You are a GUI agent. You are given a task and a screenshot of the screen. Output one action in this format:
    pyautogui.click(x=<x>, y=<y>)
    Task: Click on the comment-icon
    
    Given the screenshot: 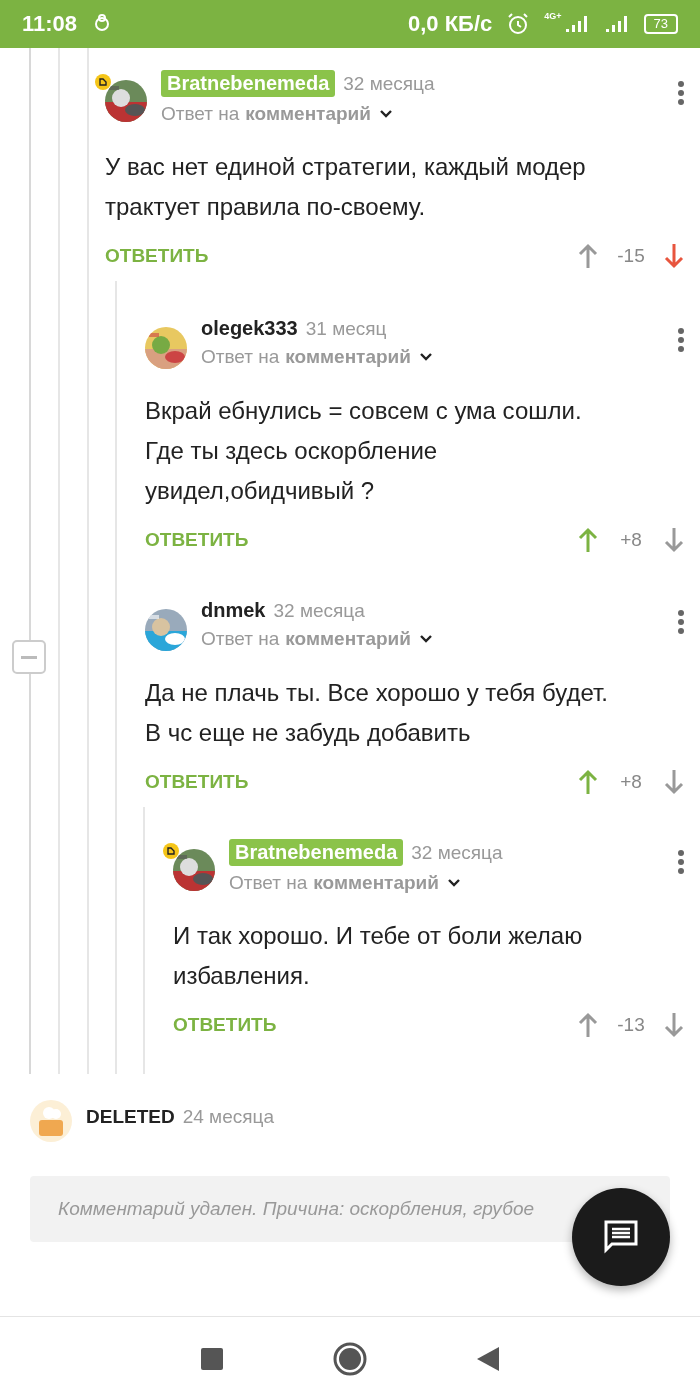 What is the action you would take?
    pyautogui.click(x=621, y=1237)
    